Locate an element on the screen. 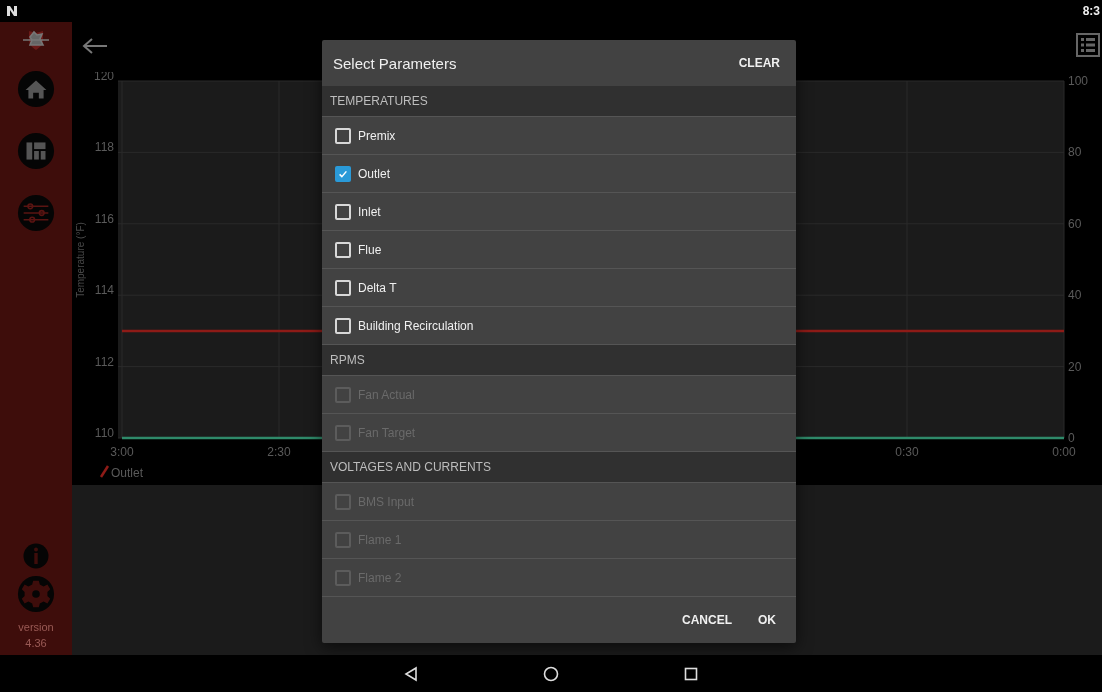  dialog-title: Select Parameters is located at coordinates (395, 63).